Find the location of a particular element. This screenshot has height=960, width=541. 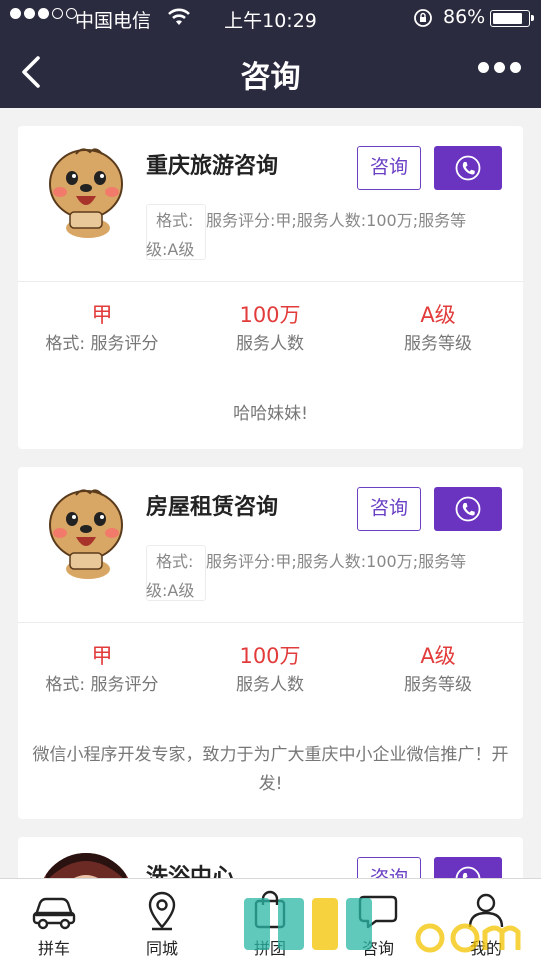

navigation-bar: 咨询 is located at coordinates (270, 72).